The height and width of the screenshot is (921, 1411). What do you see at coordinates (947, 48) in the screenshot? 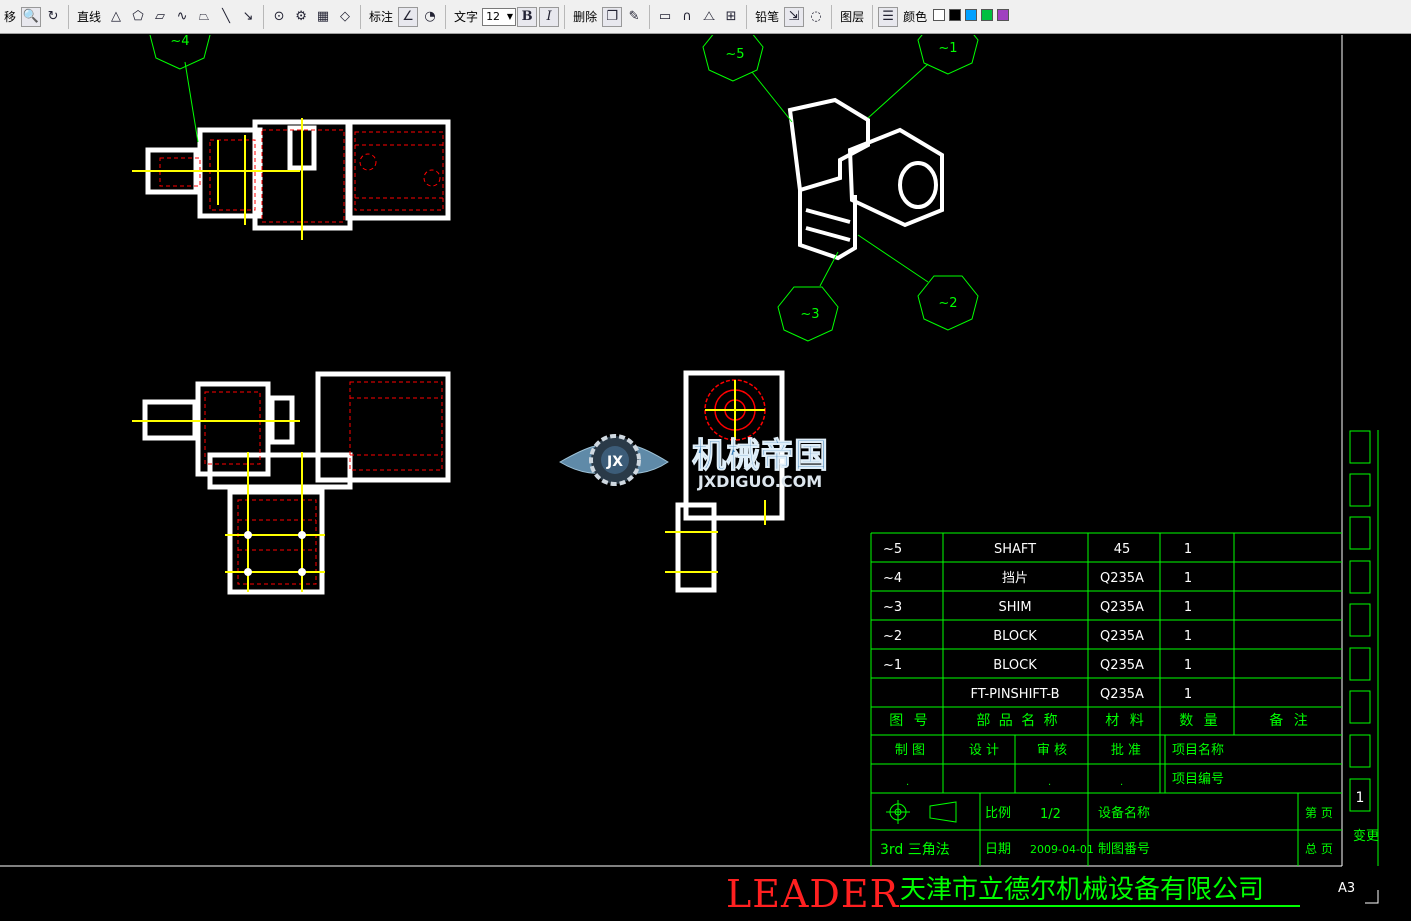
I see `balloon-1-label: ~1` at bounding box center [947, 48].